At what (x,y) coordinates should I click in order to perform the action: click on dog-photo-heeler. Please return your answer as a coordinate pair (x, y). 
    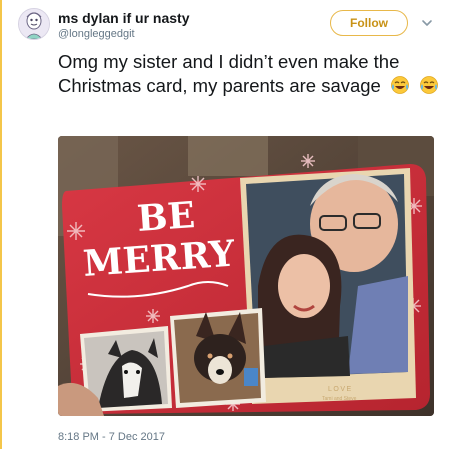
    Looking at the image, I should click on (218, 358).